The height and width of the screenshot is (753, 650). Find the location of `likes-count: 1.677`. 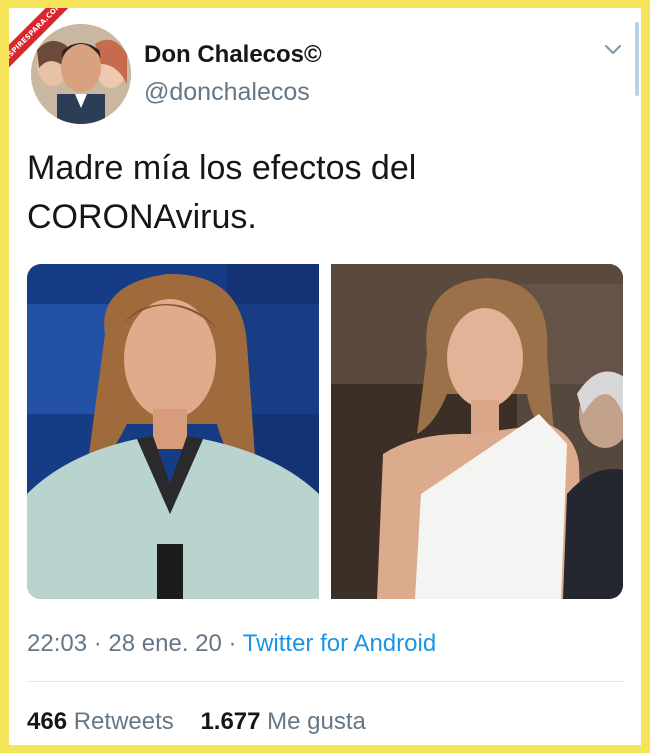

likes-count: 1.677 is located at coordinates (230, 721).